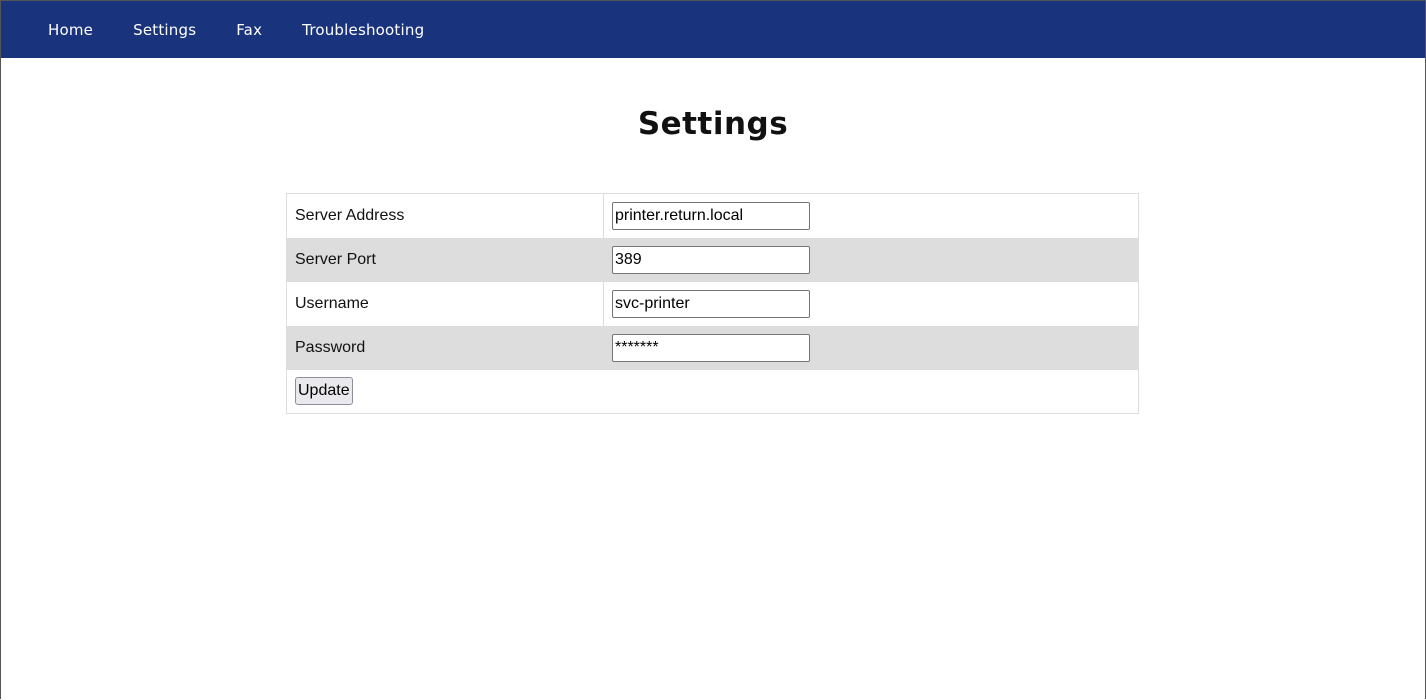 The height and width of the screenshot is (700, 1426). I want to click on nav-settings-link: Settings, so click(164, 30).